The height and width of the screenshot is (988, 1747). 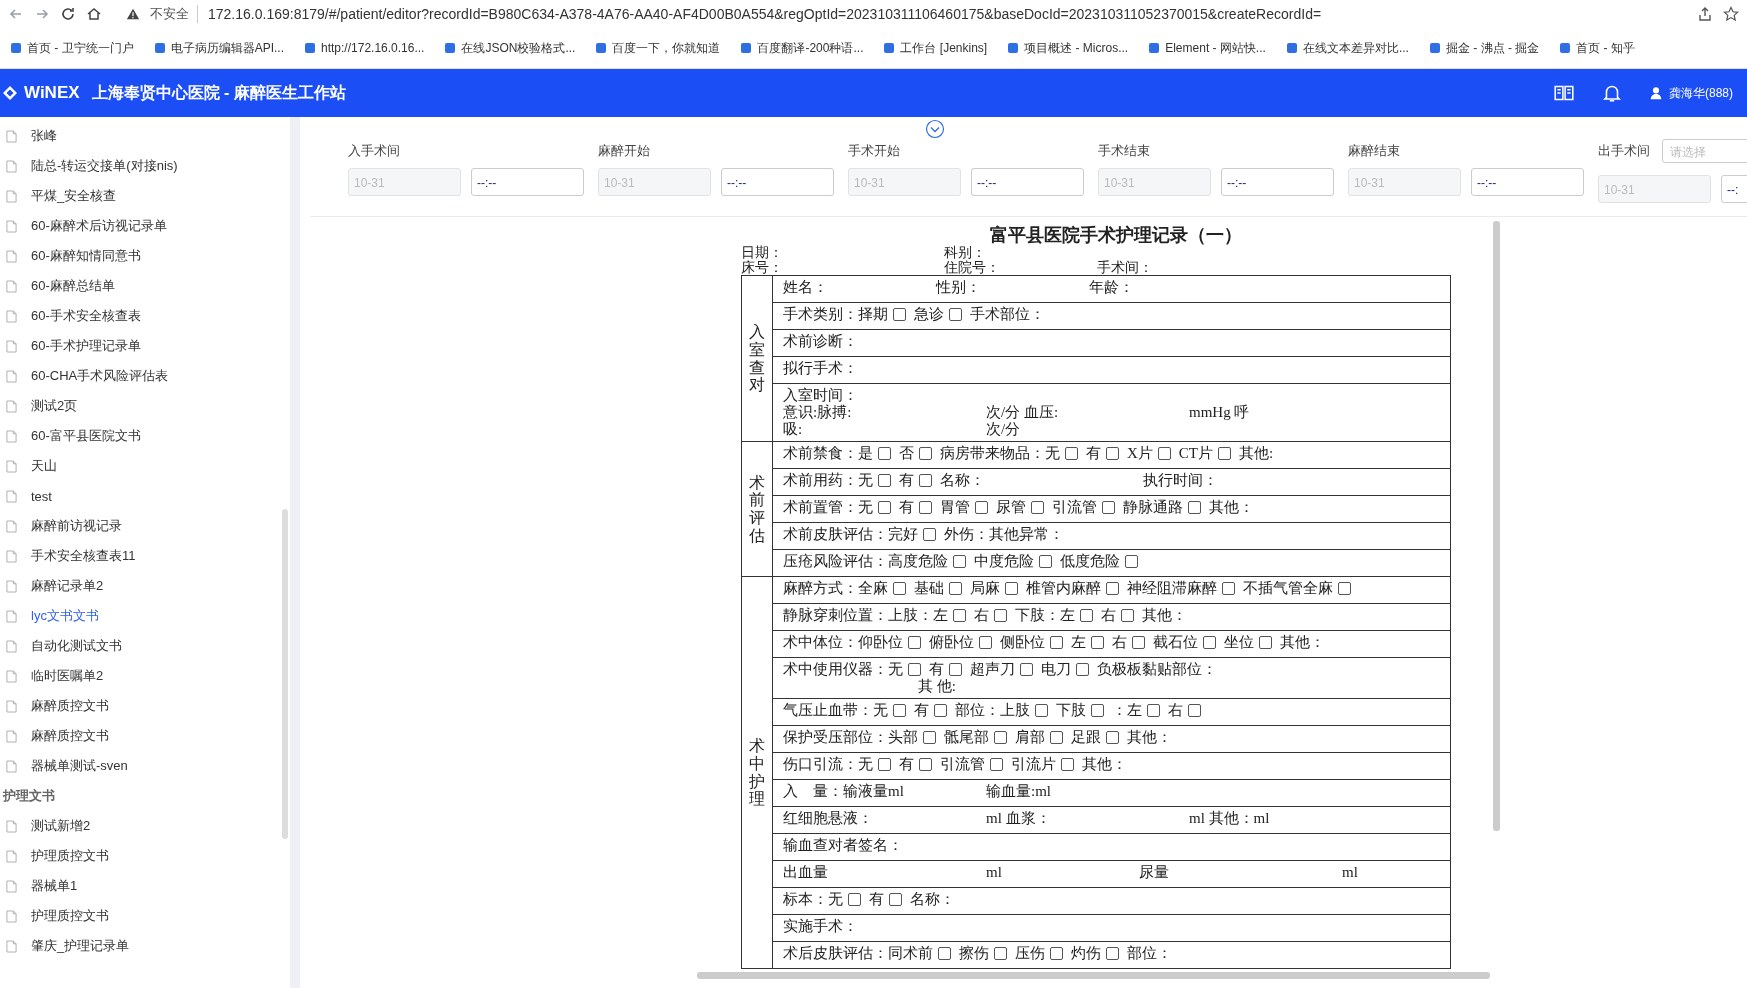 What do you see at coordinates (99, 226) in the screenshot?
I see `sidebar-item: 60-麻醉术后访视记录单` at bounding box center [99, 226].